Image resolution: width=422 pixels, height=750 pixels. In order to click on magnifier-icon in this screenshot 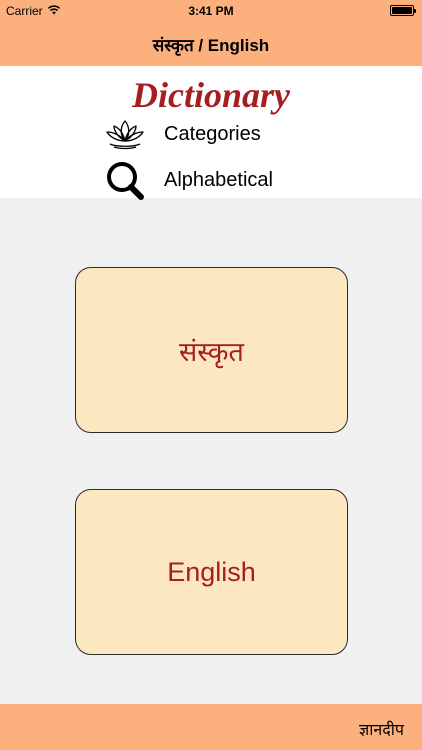, I will do `click(125, 180)`.